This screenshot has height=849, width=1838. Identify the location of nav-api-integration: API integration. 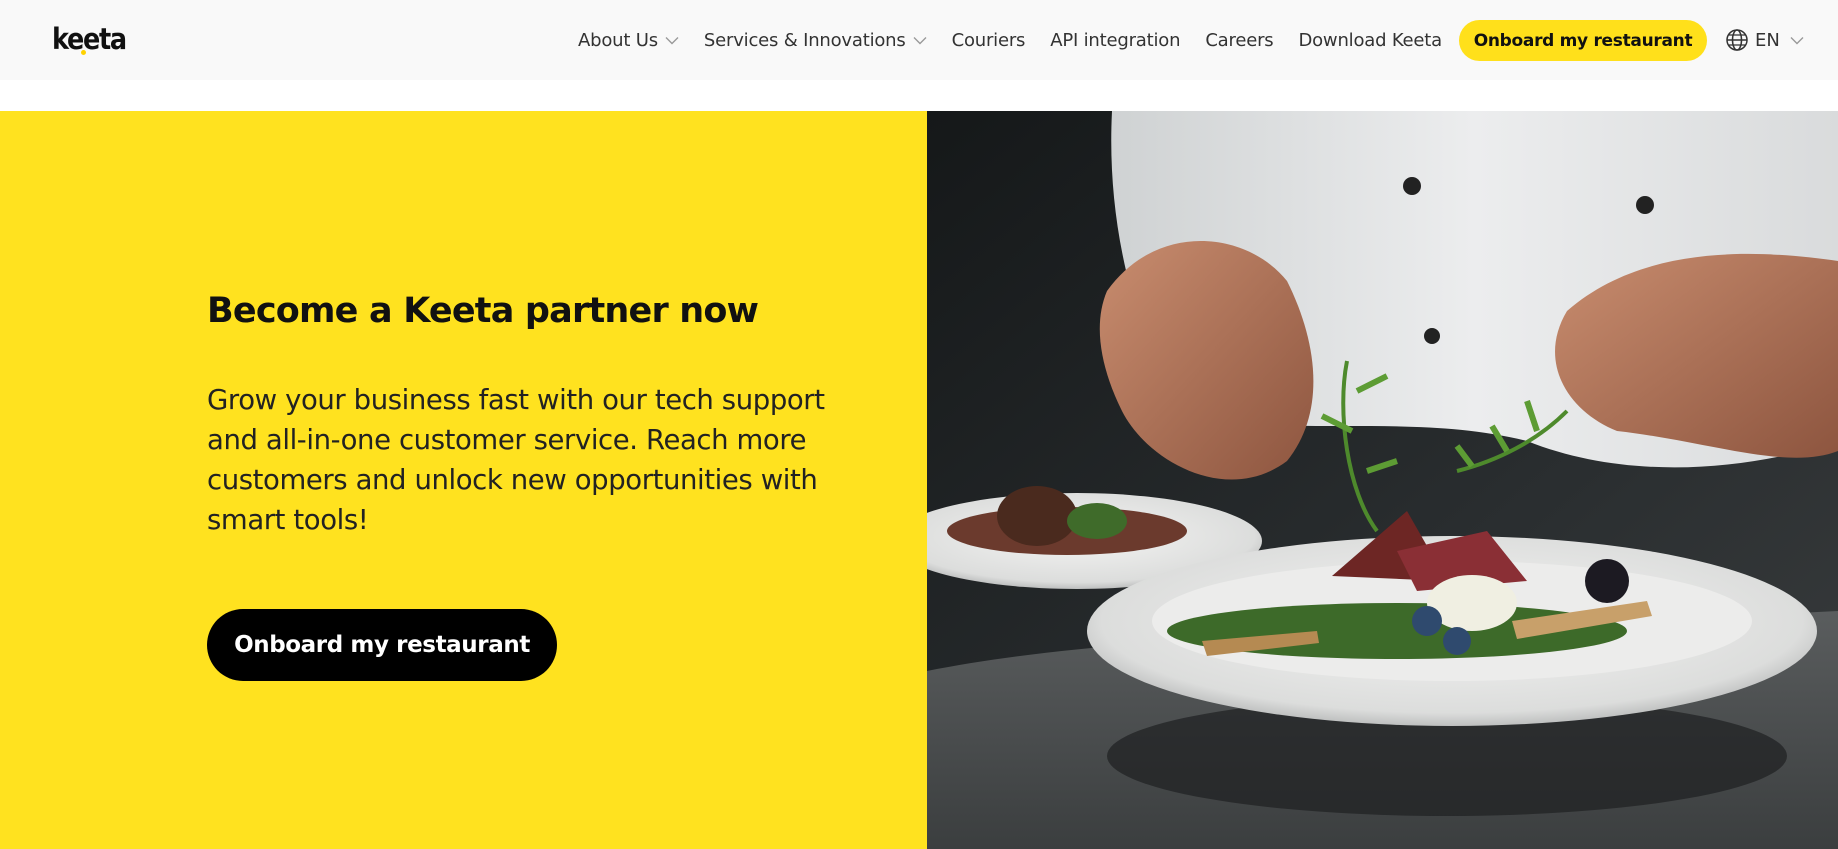
(1115, 40).